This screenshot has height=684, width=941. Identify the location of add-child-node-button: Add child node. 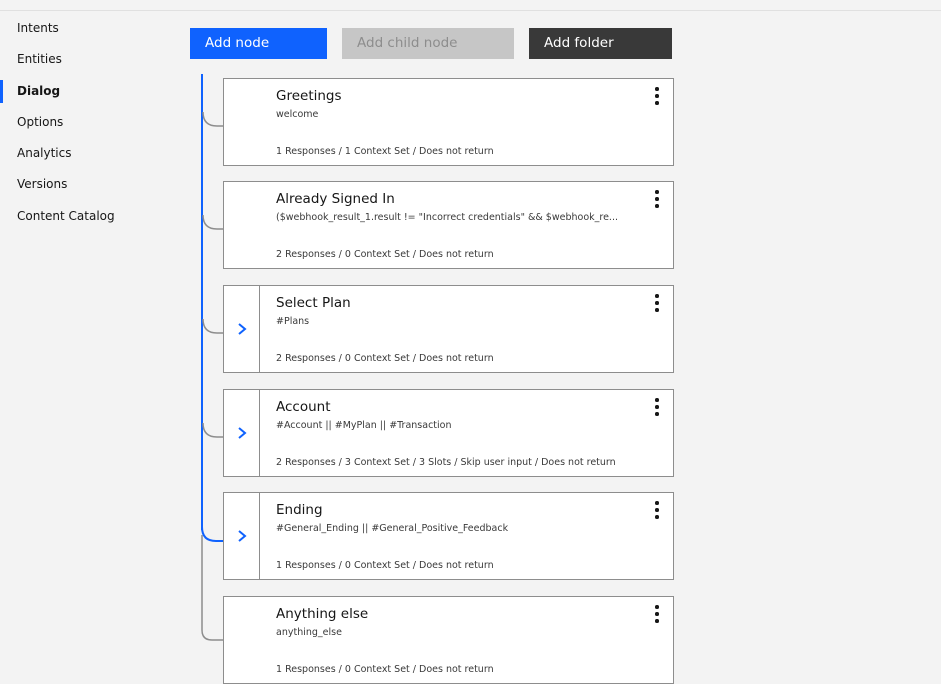
(428, 43).